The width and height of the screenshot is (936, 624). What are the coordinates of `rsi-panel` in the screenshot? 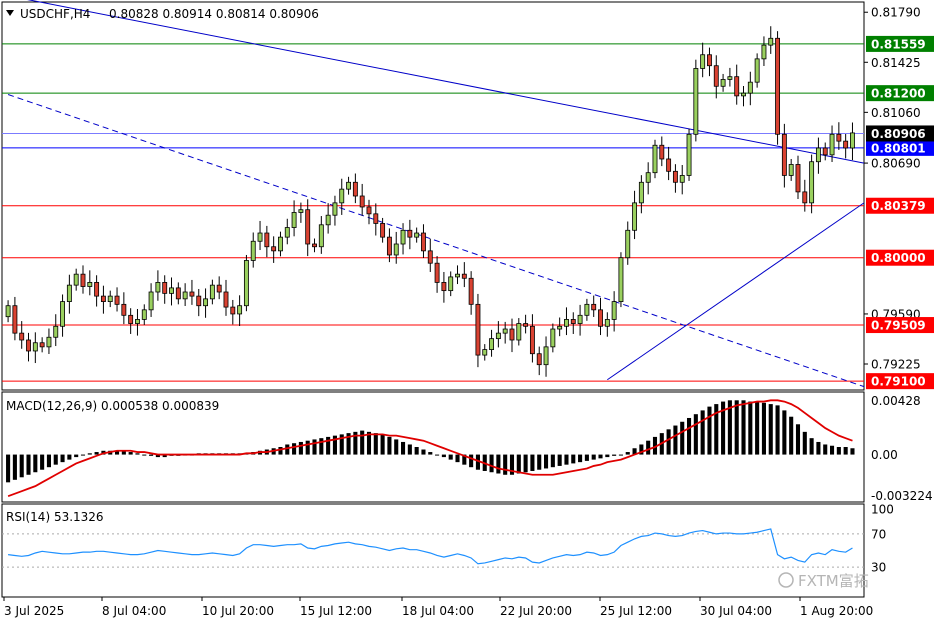 It's located at (433, 550).